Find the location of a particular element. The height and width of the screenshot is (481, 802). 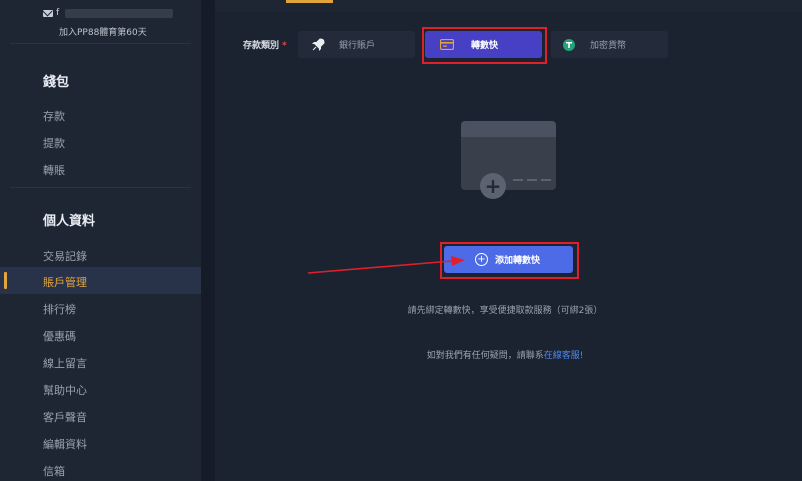

profile-heading: 個人資料 is located at coordinates (69, 221).